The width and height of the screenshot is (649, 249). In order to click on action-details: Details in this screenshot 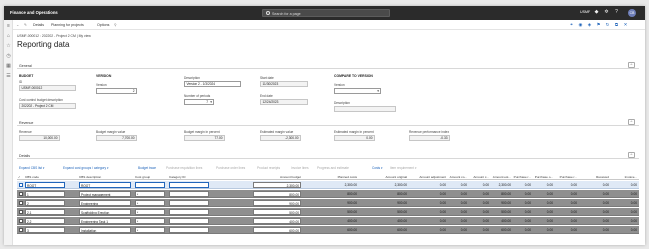, I will do `click(38, 25)`.